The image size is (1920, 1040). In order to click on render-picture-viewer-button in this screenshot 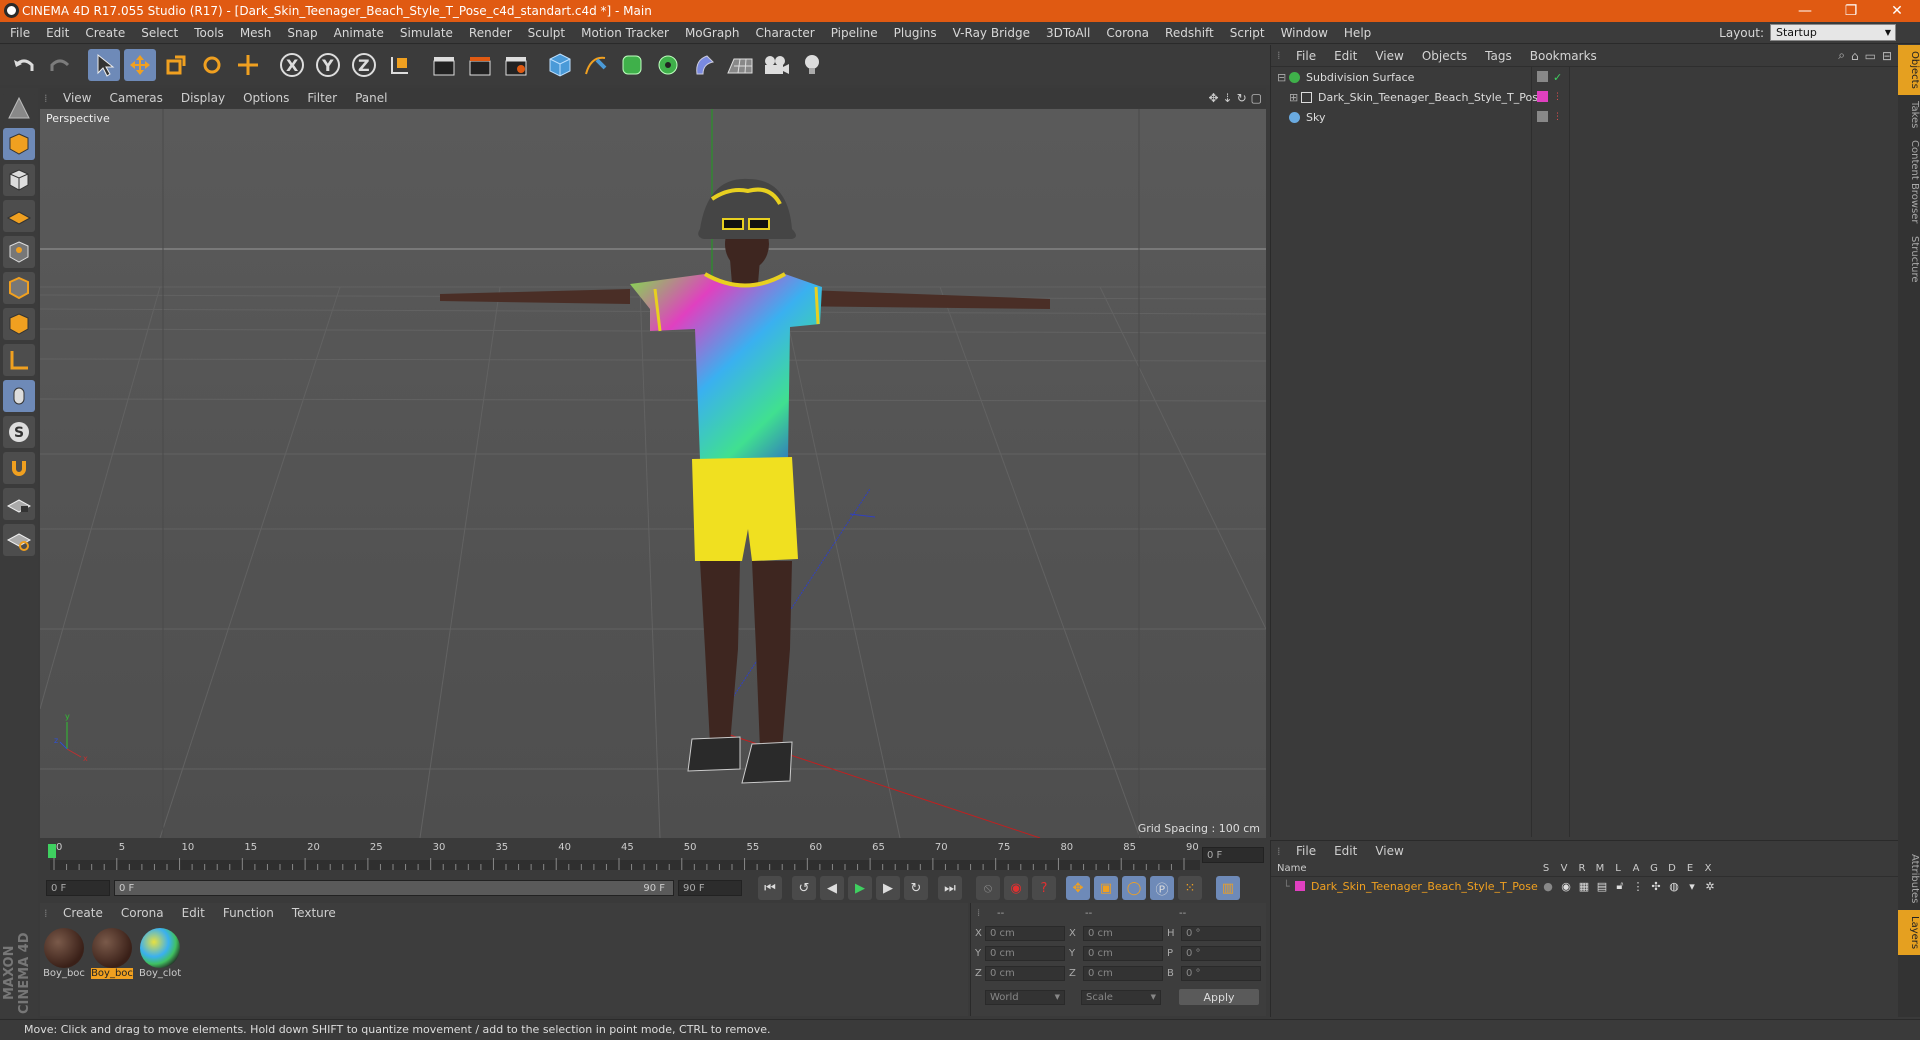, I will do `click(480, 65)`.